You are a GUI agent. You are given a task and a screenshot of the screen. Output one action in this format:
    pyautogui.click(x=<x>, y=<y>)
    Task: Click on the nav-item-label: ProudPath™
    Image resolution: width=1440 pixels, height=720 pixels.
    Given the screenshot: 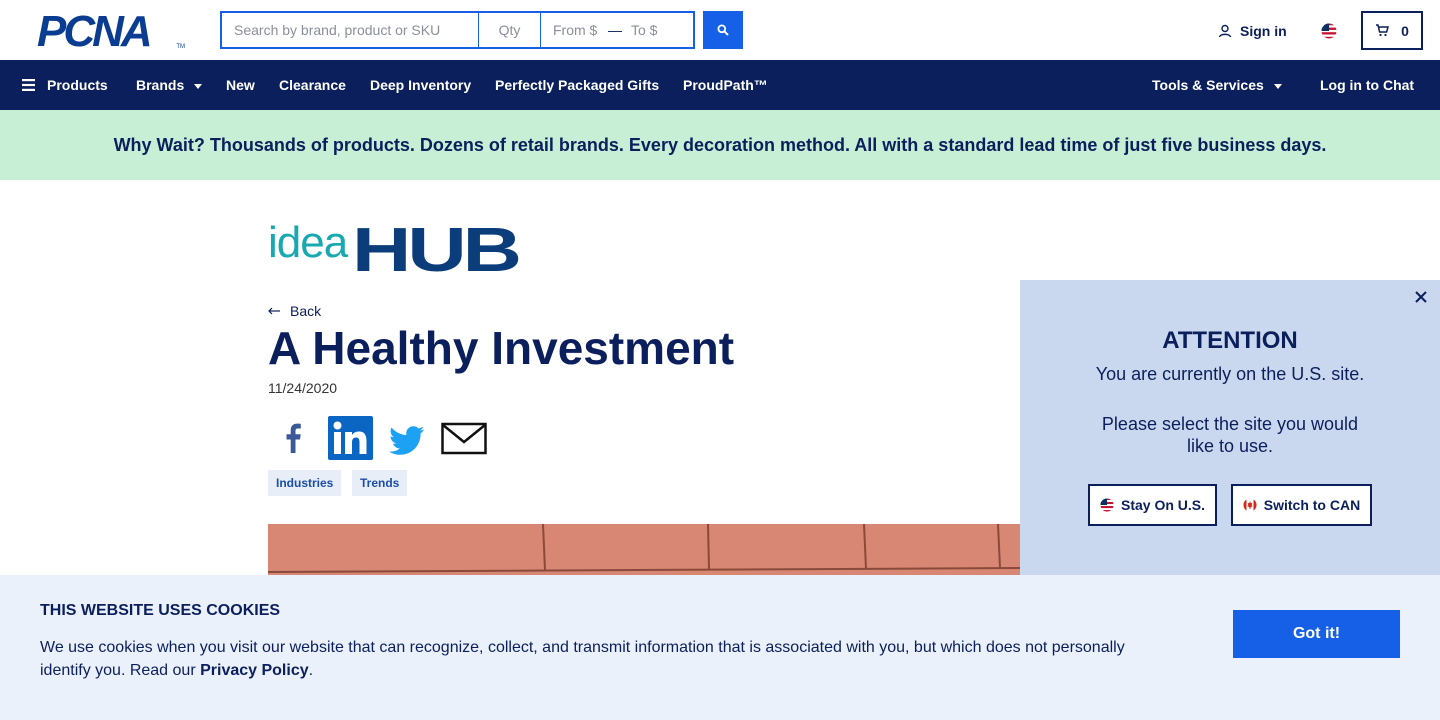 What is the action you would take?
    pyautogui.click(x=725, y=85)
    